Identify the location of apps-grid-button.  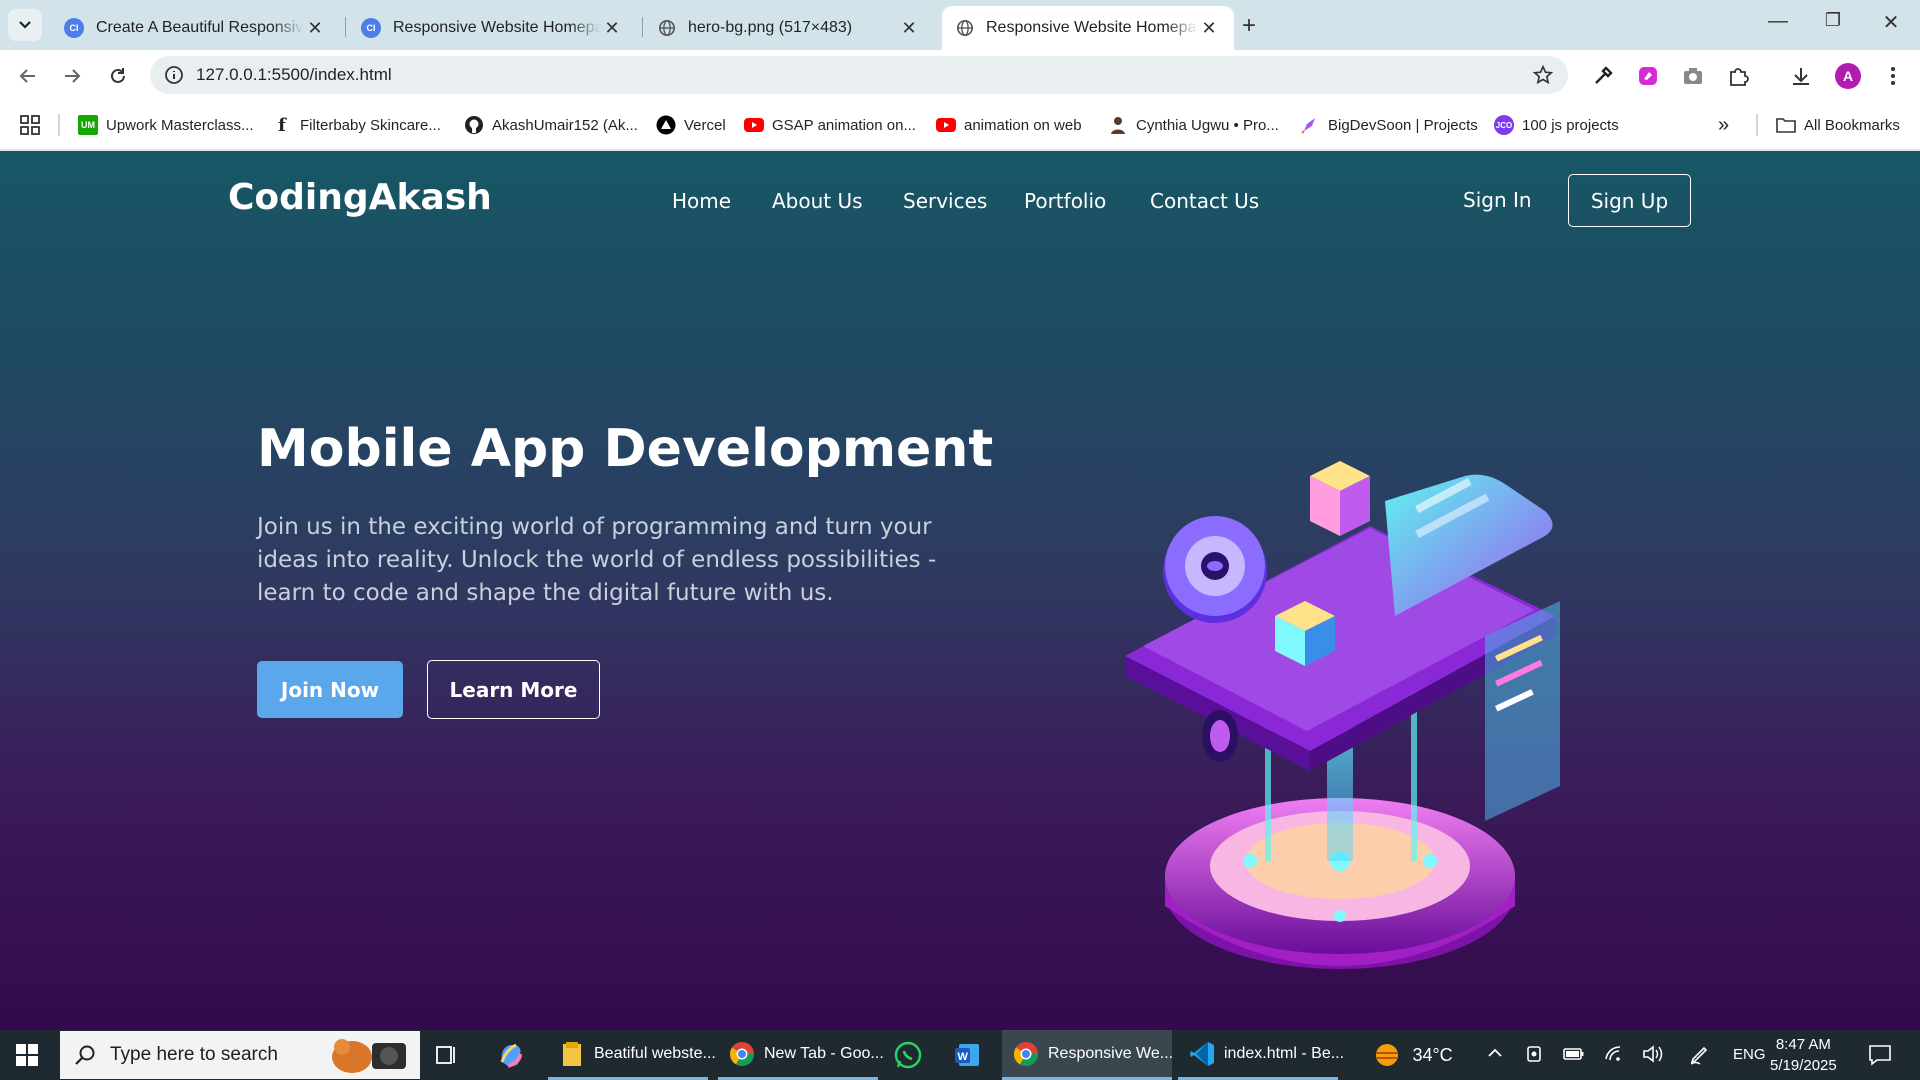
(30, 125).